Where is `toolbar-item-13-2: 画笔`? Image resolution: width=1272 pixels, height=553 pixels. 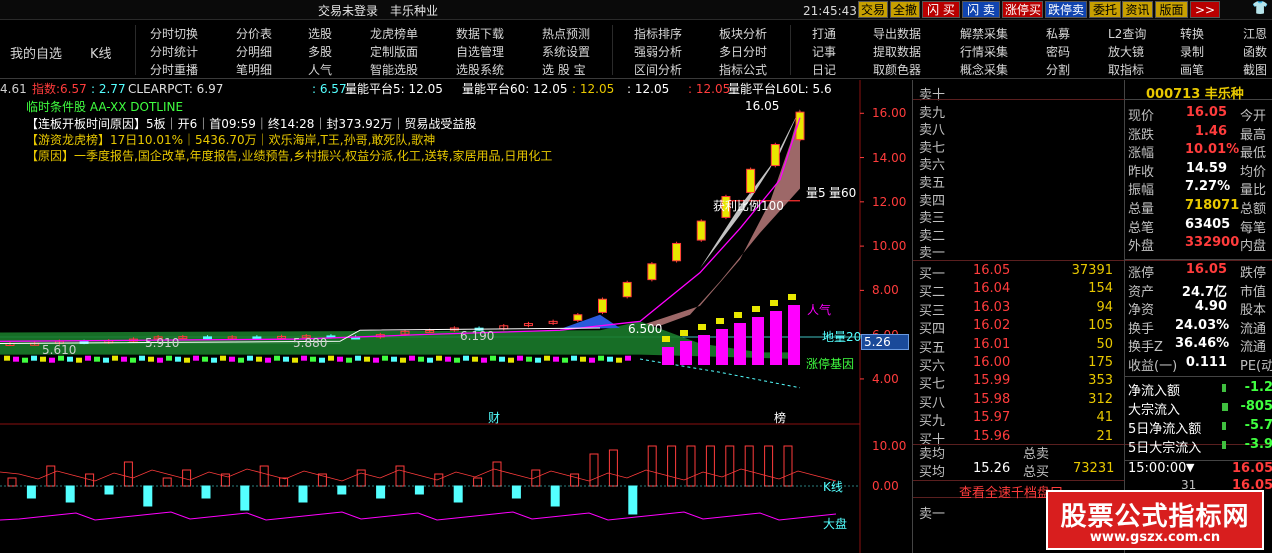
toolbar-item-13-2: 画笔 is located at coordinates (1192, 69).